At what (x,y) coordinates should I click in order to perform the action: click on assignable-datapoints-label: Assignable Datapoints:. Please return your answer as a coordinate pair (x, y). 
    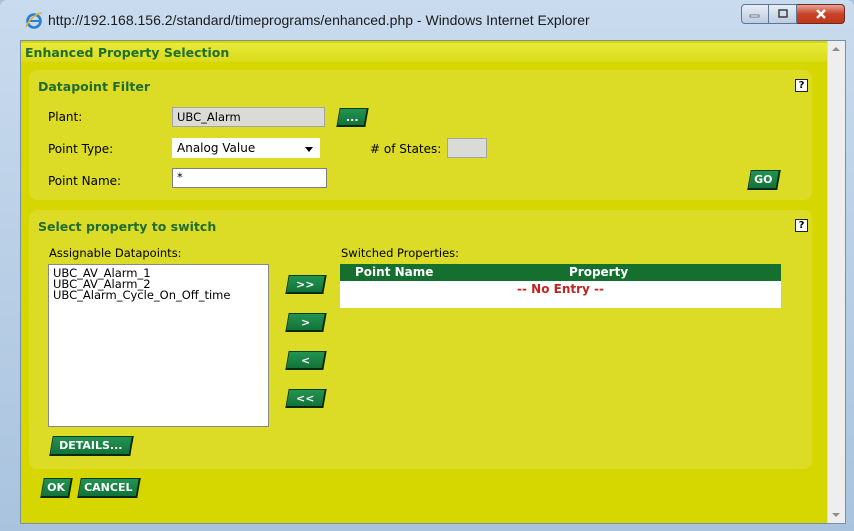
    Looking at the image, I should click on (115, 253).